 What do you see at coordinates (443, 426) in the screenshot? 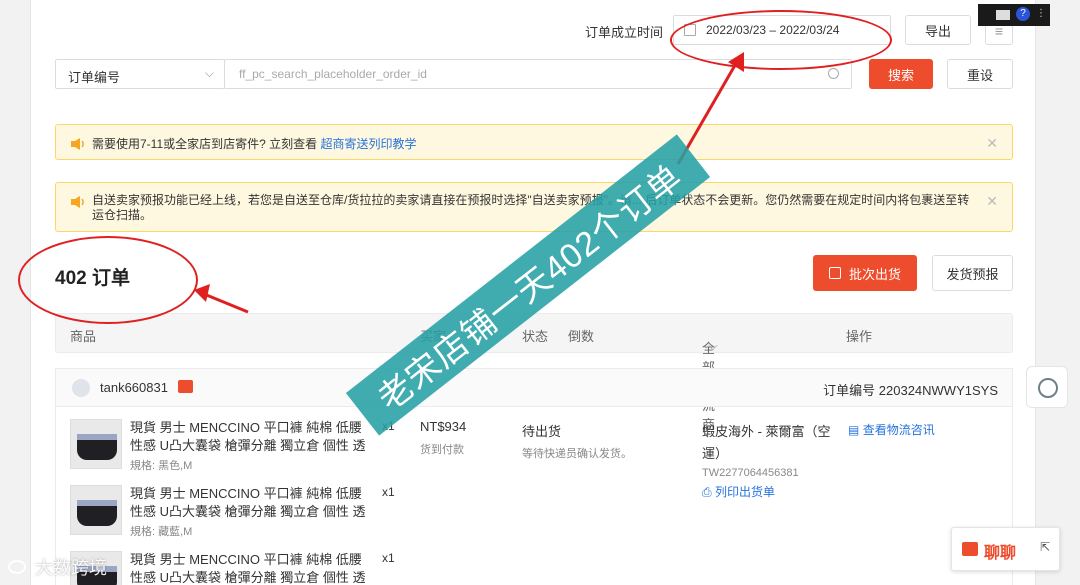
I see `order-price: NT$934` at bounding box center [443, 426].